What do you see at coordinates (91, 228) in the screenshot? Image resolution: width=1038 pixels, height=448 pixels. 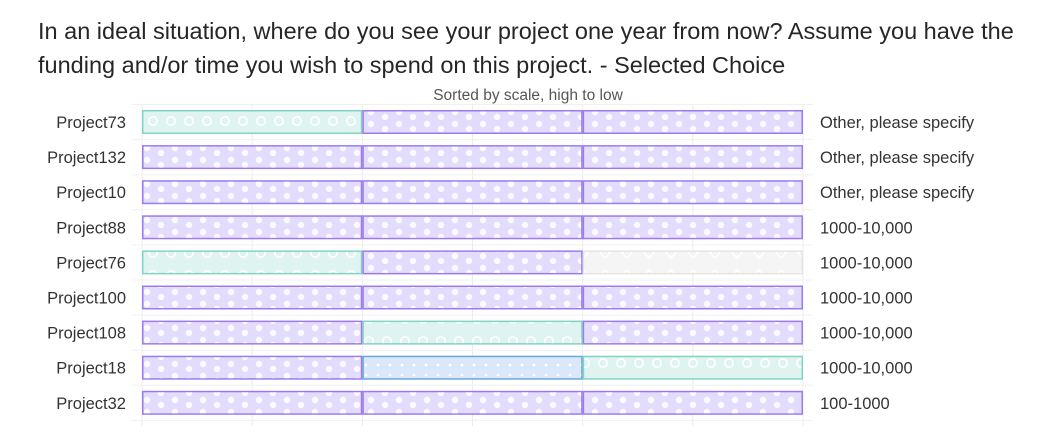 I see `project-label: Project88` at bounding box center [91, 228].